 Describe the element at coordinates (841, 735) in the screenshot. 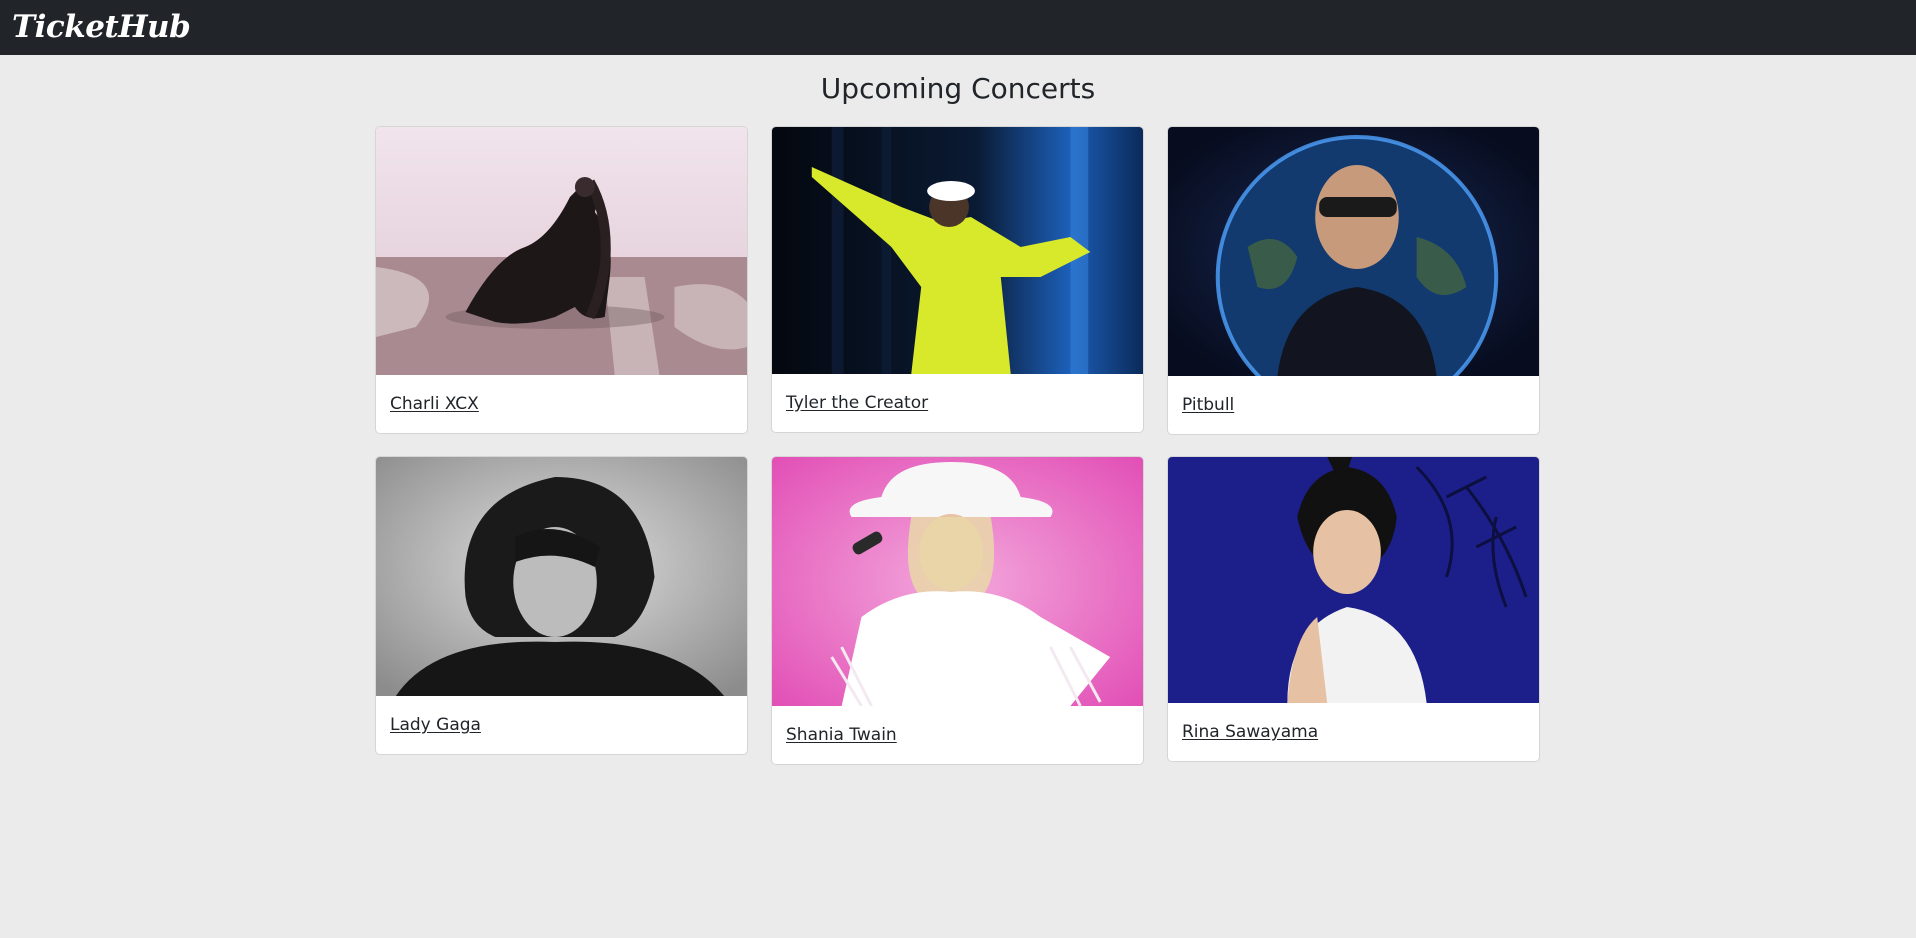

I see `concert-link-shania-twain: Shania Twain` at that location.